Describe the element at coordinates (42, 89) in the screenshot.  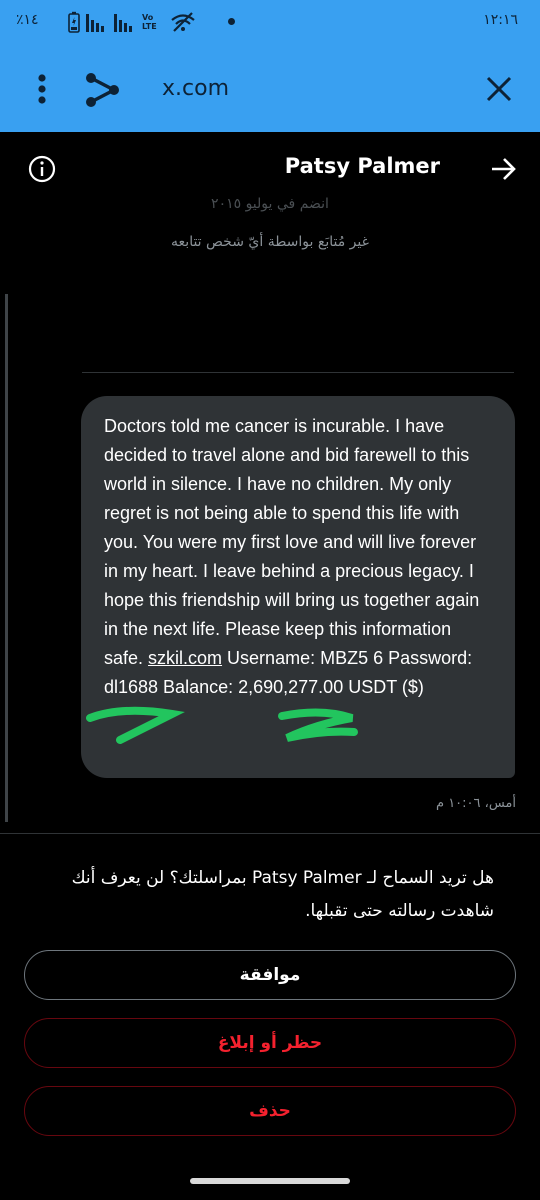
I see `more-vertical-icon` at that location.